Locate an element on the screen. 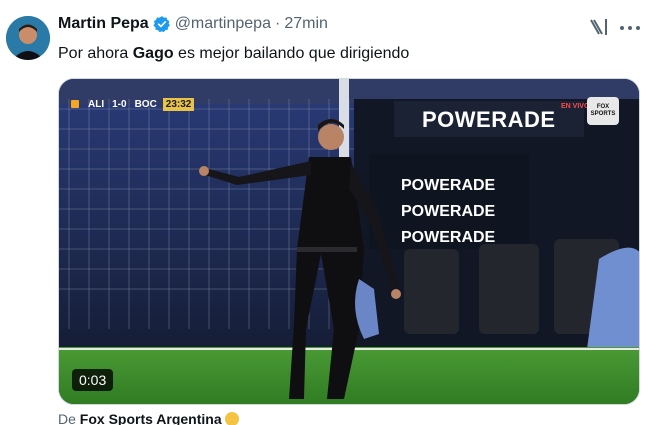 The height and width of the screenshot is (425, 645). broadcaster-logo: FOX SPORTS is located at coordinates (603, 111).